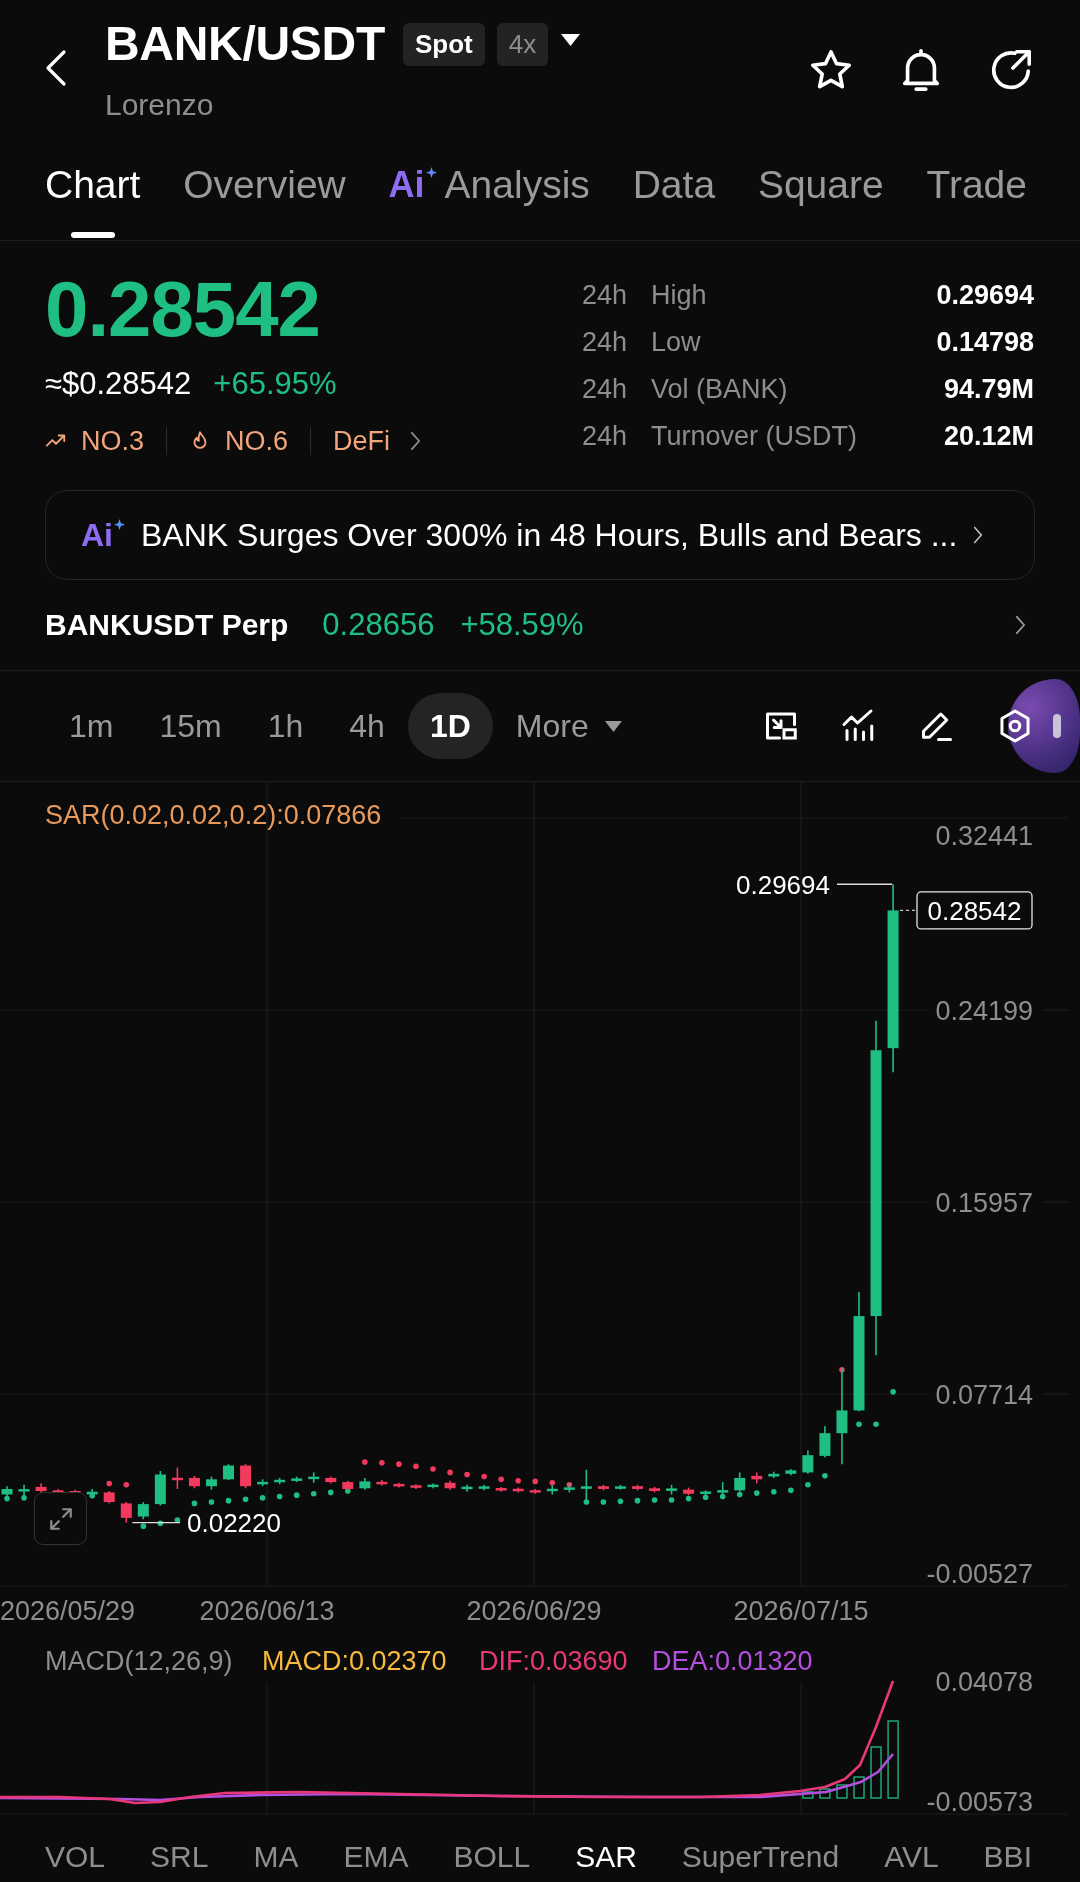  What do you see at coordinates (376, 1857) in the screenshot?
I see `indicator-tab: EMA` at bounding box center [376, 1857].